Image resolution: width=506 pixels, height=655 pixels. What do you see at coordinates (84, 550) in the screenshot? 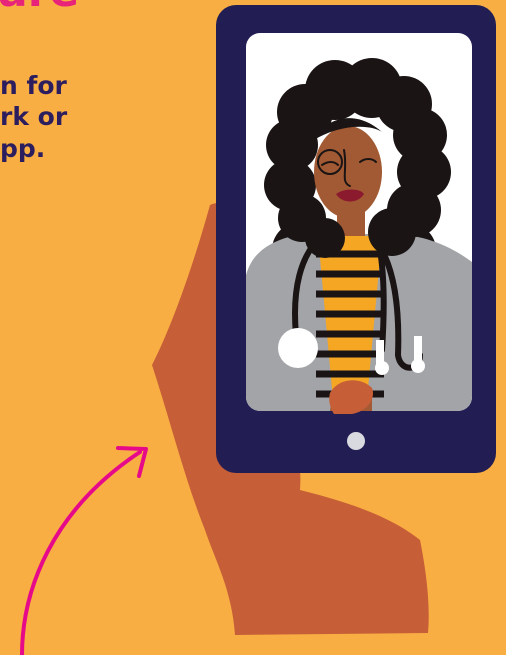
I see `curved-arrow-icon` at bounding box center [84, 550].